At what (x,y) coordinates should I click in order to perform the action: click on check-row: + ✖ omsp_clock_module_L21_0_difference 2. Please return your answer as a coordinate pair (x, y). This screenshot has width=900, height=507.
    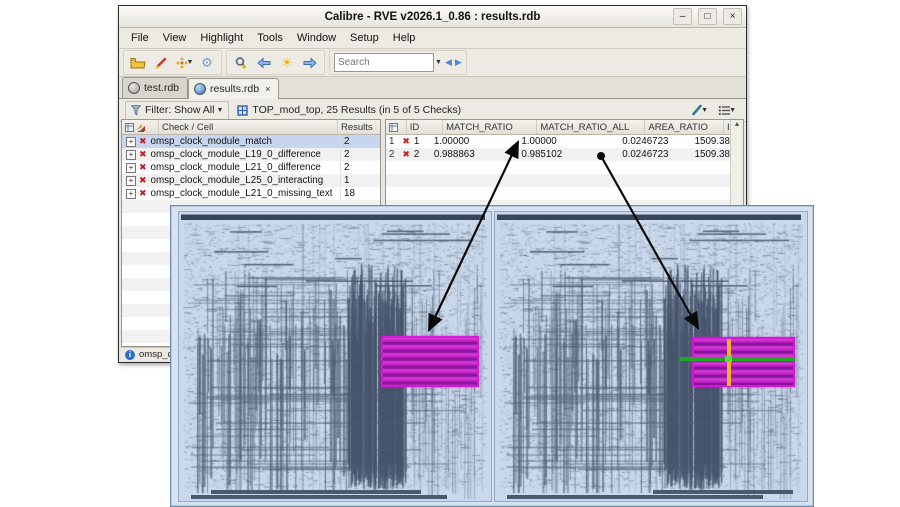
    Looking at the image, I should click on (251, 167).